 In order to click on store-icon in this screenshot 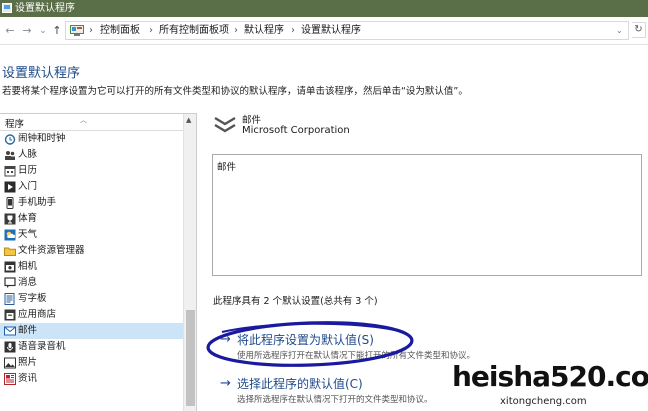, I will do `click(10, 315)`.